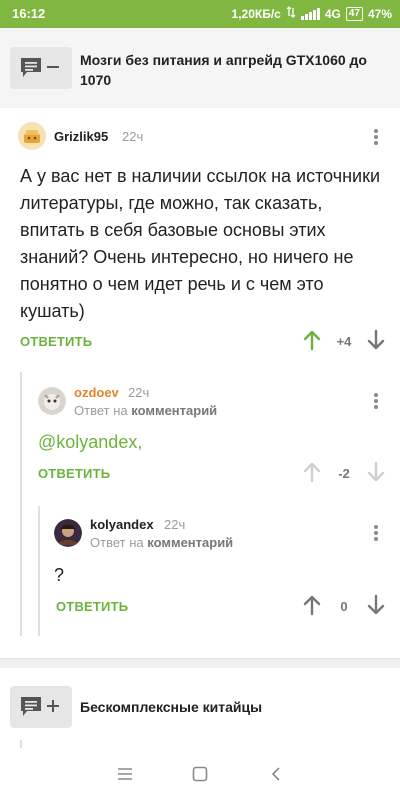 This screenshot has height=800, width=400. I want to click on battery-icon: 47, so click(354, 13).